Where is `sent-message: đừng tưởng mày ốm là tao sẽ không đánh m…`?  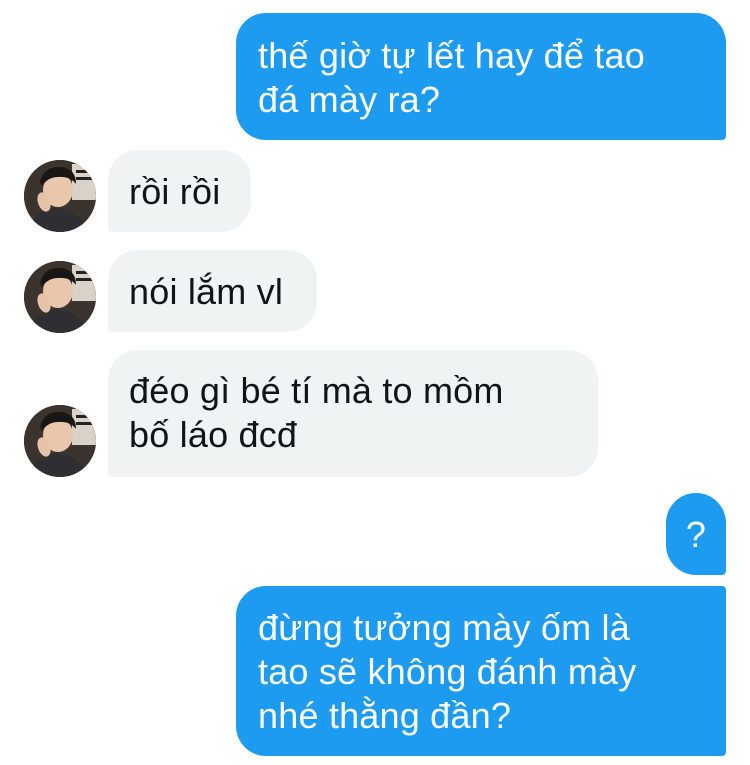 sent-message: đừng tưởng mày ốm là tao sẽ không đánh m… is located at coordinates (481, 671).